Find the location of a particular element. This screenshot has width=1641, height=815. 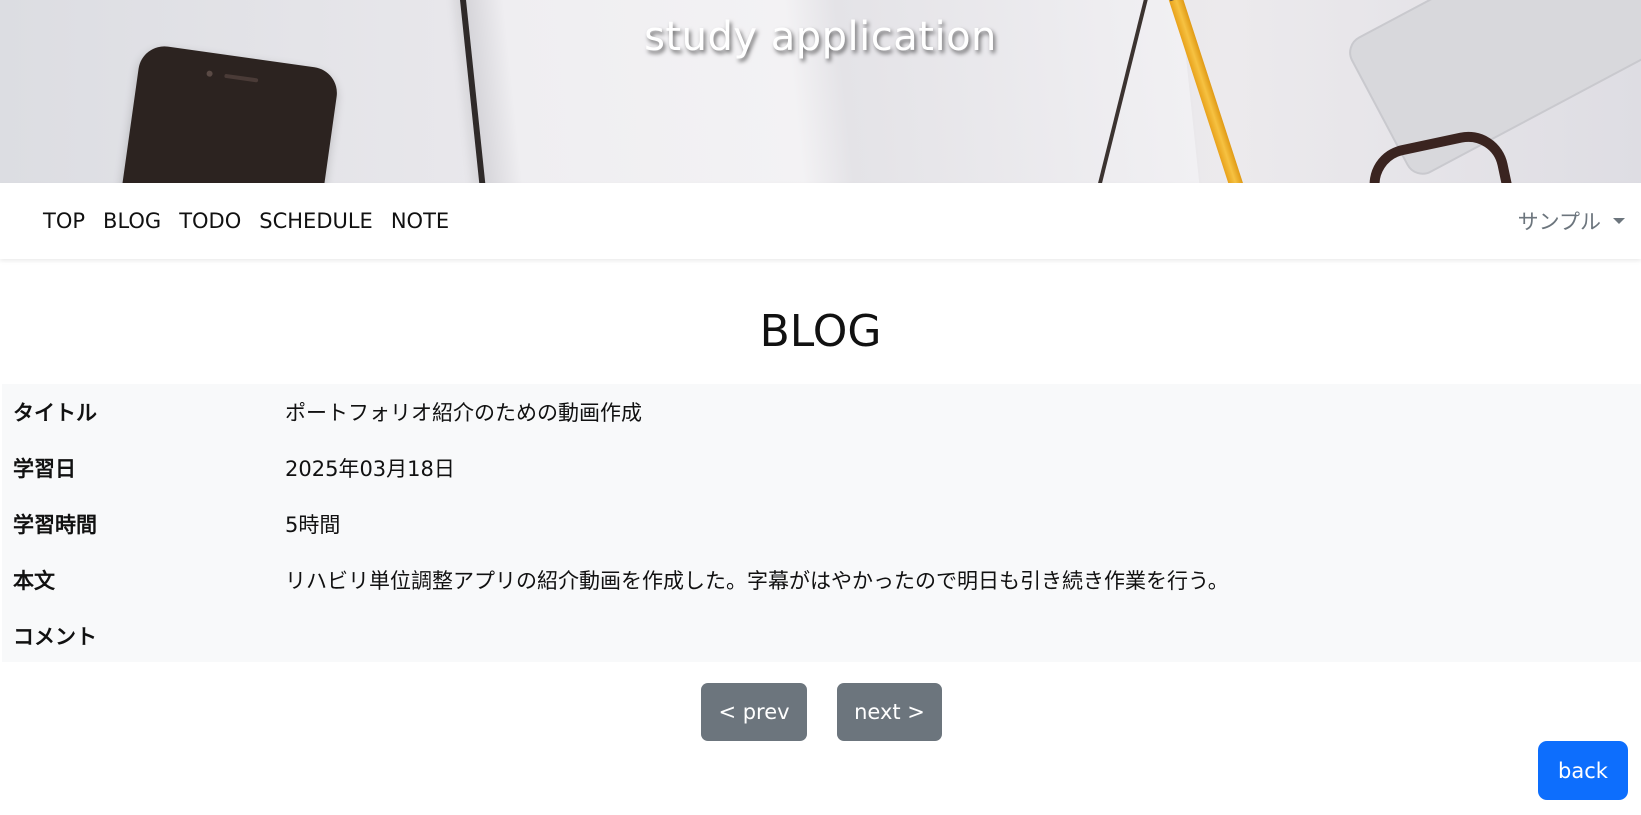

detail-value: 2025年03月18日 is located at coordinates (370, 469).